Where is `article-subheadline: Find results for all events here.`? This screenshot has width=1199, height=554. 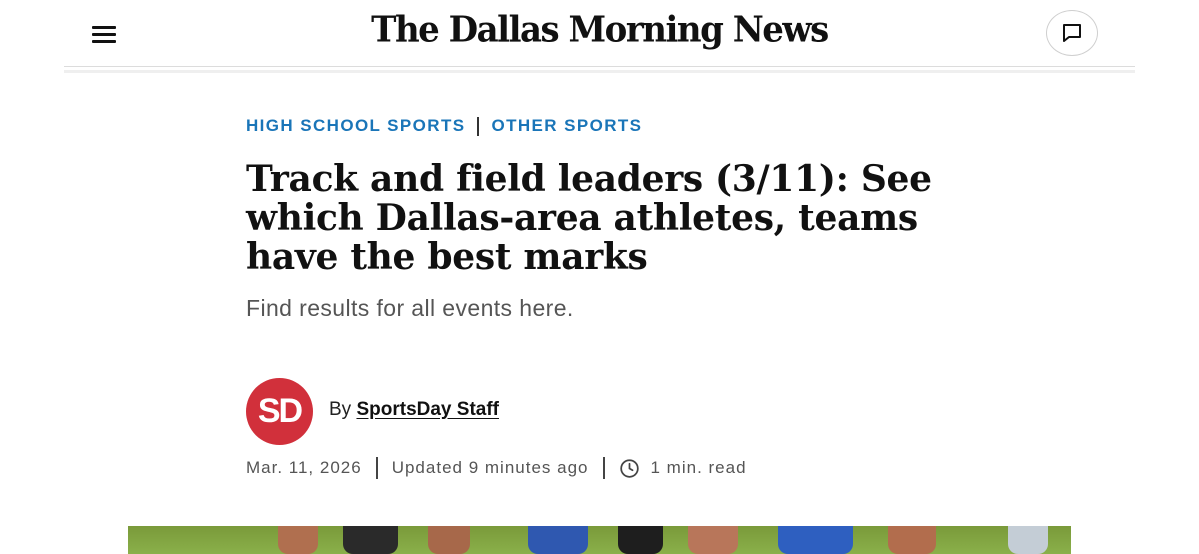
article-subheadline: Find results for all events here. is located at coordinates (410, 308).